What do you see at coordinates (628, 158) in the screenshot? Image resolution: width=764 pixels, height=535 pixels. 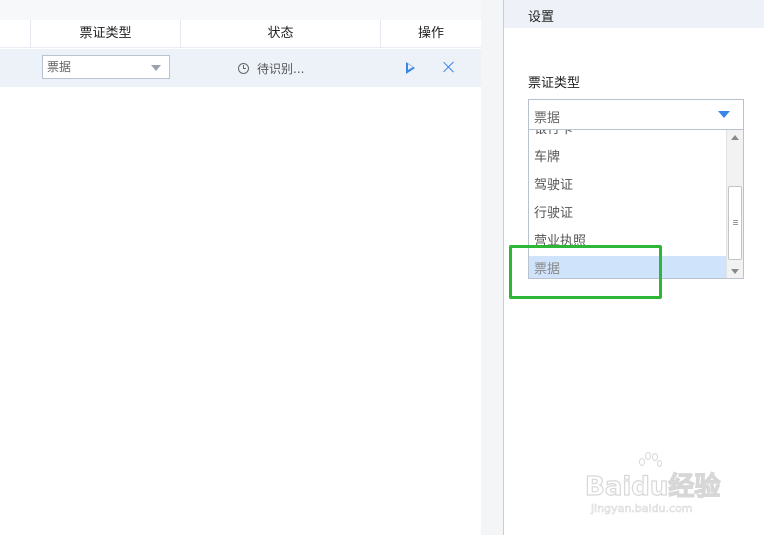 I see `dropdown-option-license-plate: 车牌` at bounding box center [628, 158].